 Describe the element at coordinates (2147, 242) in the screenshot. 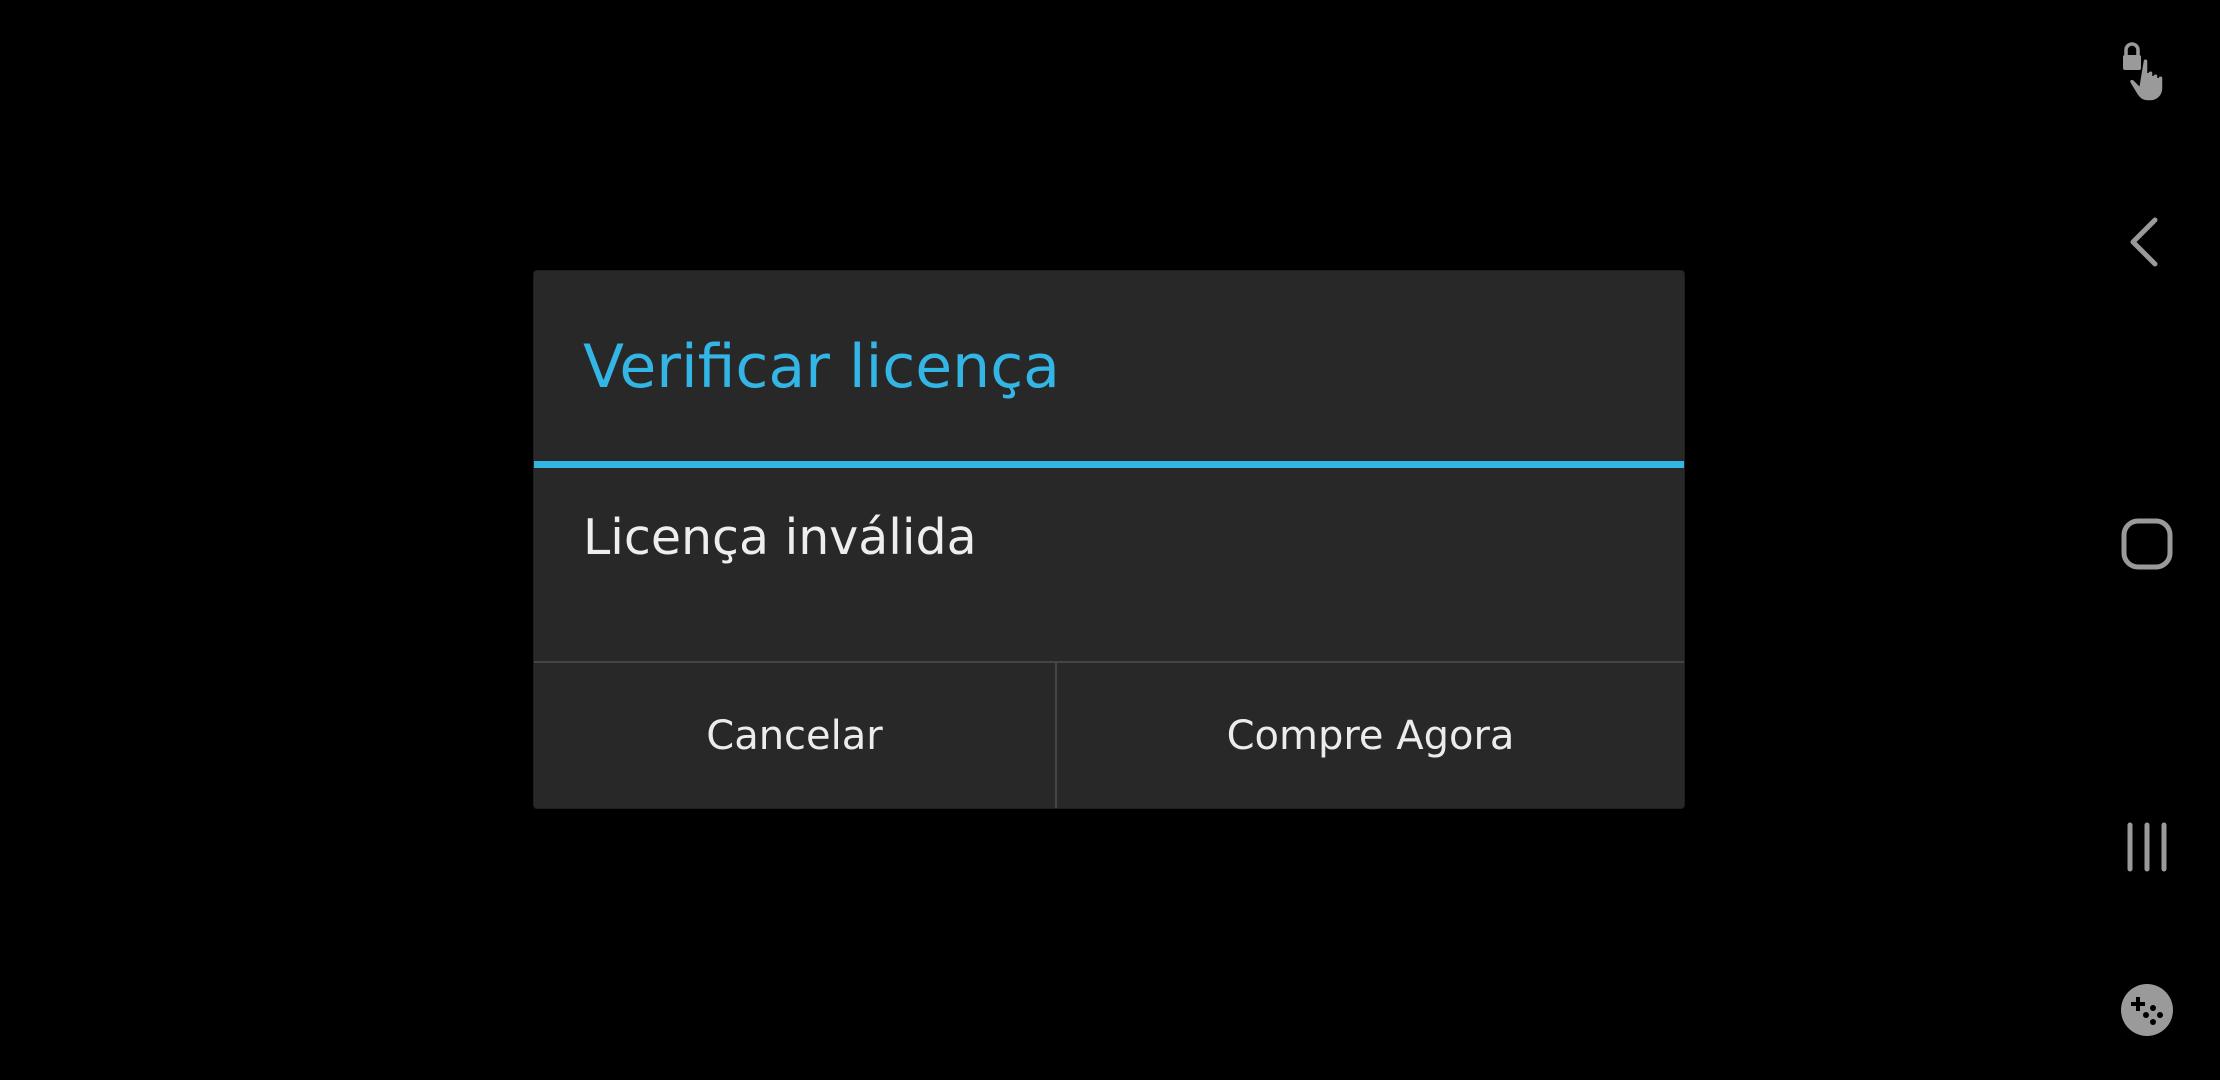

I see `back-icon` at that location.